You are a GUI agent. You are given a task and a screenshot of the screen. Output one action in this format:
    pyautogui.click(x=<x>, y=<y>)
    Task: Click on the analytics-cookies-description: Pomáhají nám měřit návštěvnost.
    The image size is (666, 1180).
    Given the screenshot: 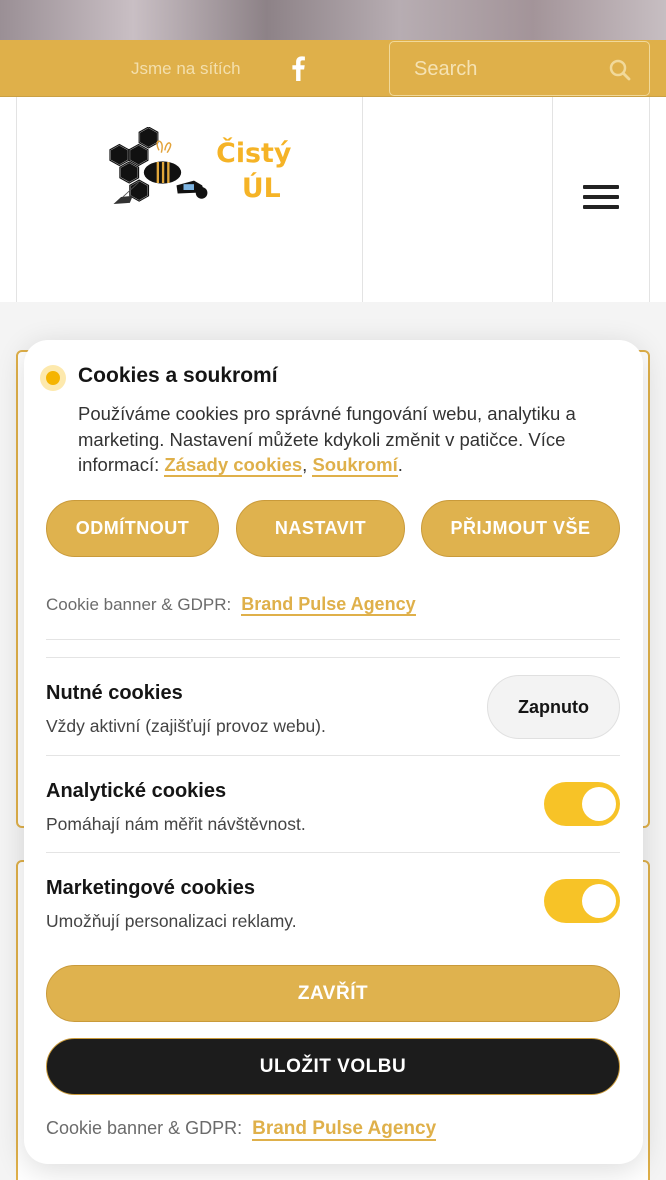 What is the action you would take?
    pyautogui.click(x=176, y=824)
    